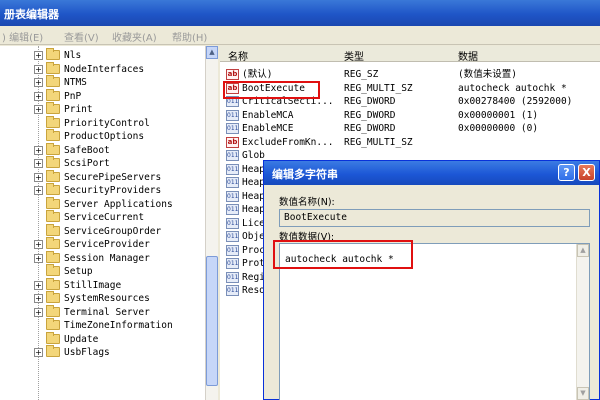 The image size is (600, 400). What do you see at coordinates (87, 352) in the screenshot?
I see `tree-item-label: UsbFlags` at bounding box center [87, 352].